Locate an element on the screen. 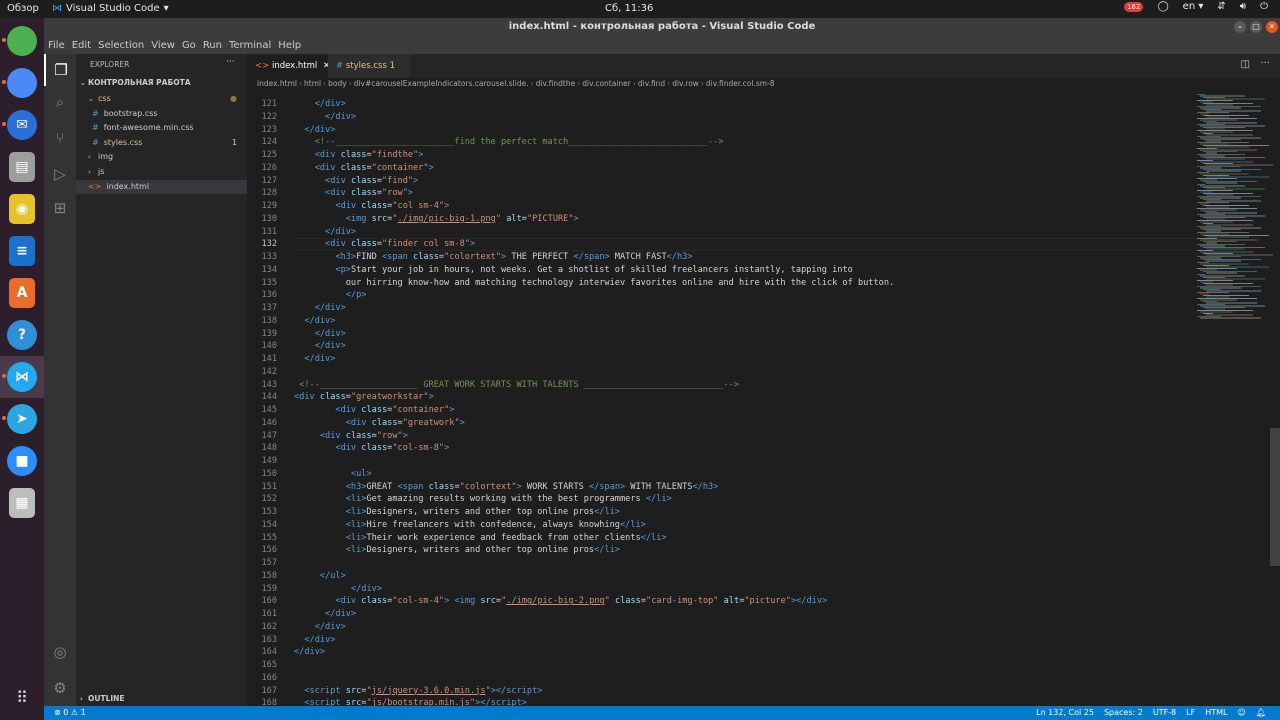 Image resolution: width=1280 pixels, height=720 pixels. dock-writer: ≡ is located at coordinates (22, 251).